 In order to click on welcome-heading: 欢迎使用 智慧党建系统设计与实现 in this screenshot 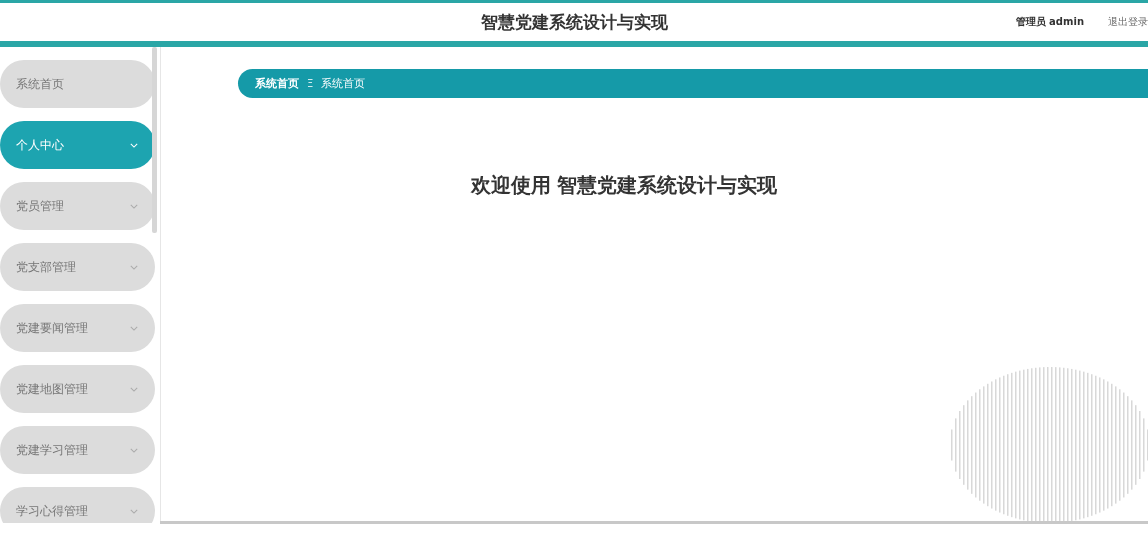, I will do `click(624, 185)`.